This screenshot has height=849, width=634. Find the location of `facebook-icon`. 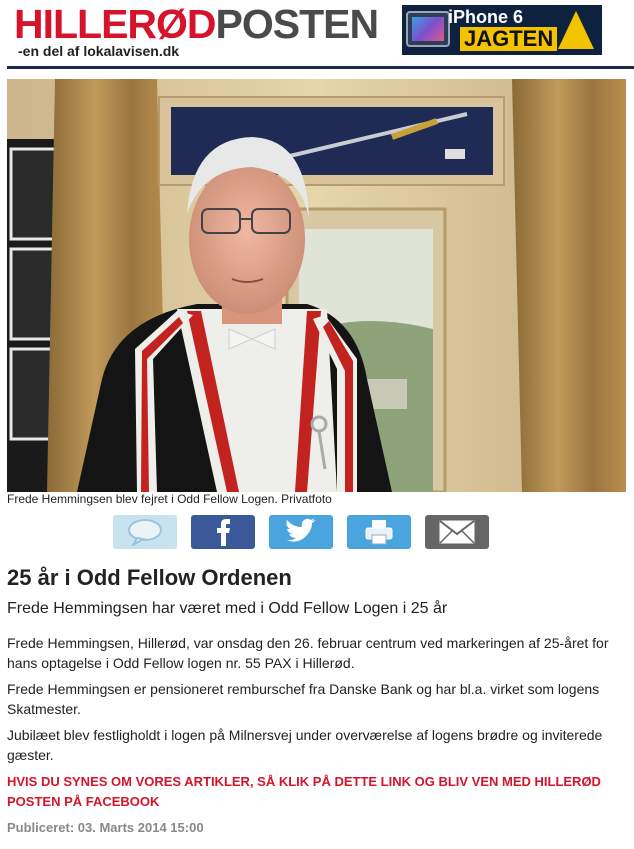

facebook-icon is located at coordinates (223, 532).